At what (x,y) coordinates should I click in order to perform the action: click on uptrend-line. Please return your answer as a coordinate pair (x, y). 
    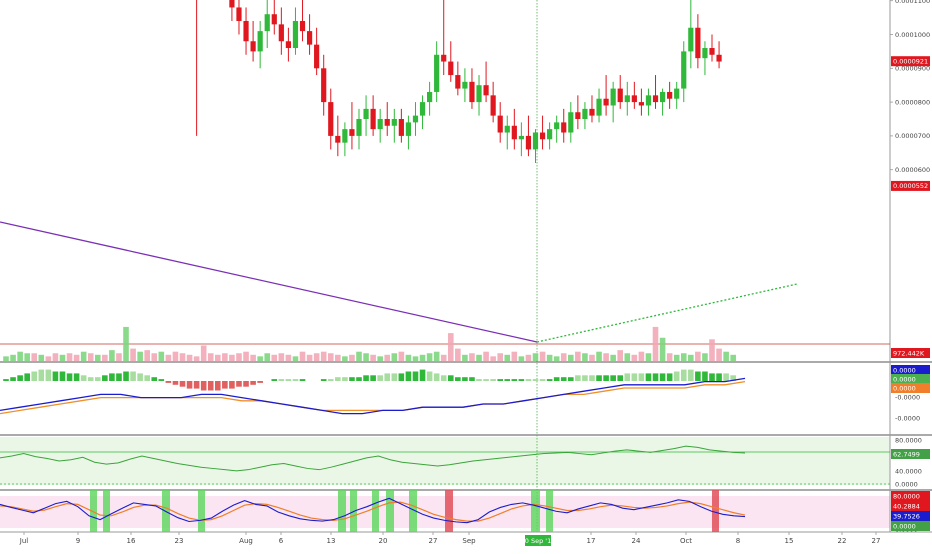
    Looking at the image, I should click on (667, 313).